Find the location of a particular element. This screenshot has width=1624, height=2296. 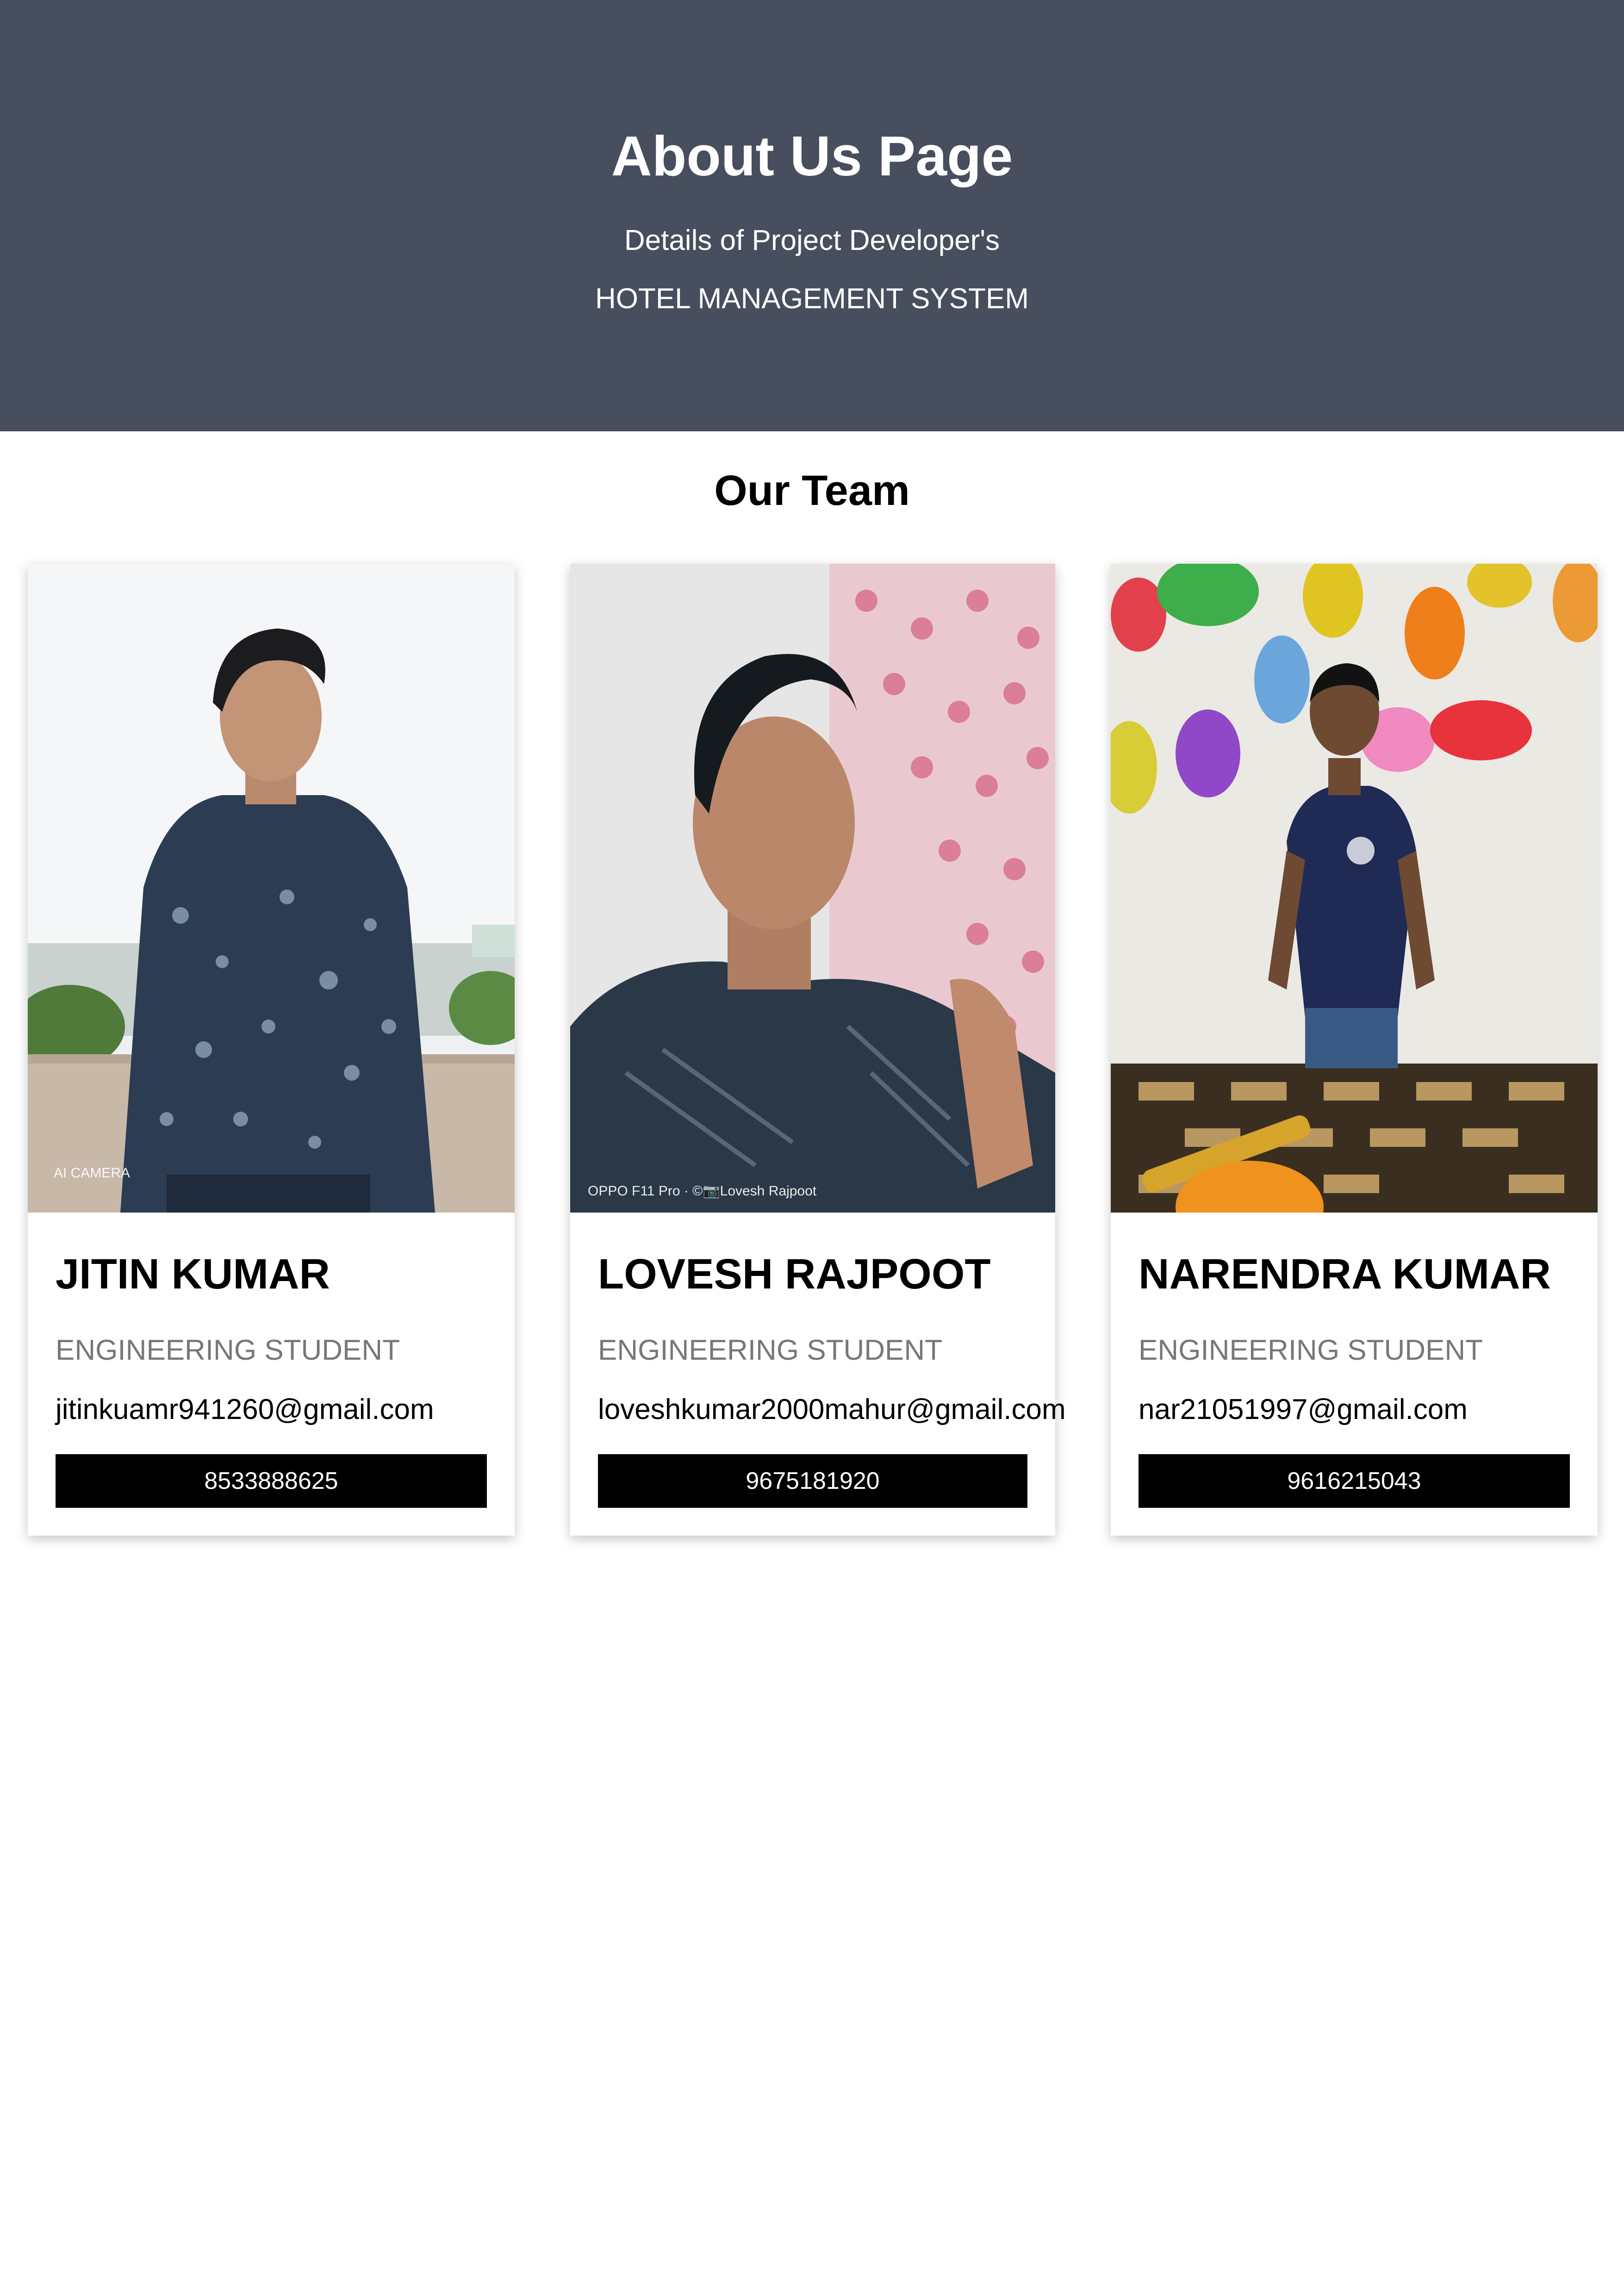

contact-button: 9675181920 is located at coordinates (812, 1481).